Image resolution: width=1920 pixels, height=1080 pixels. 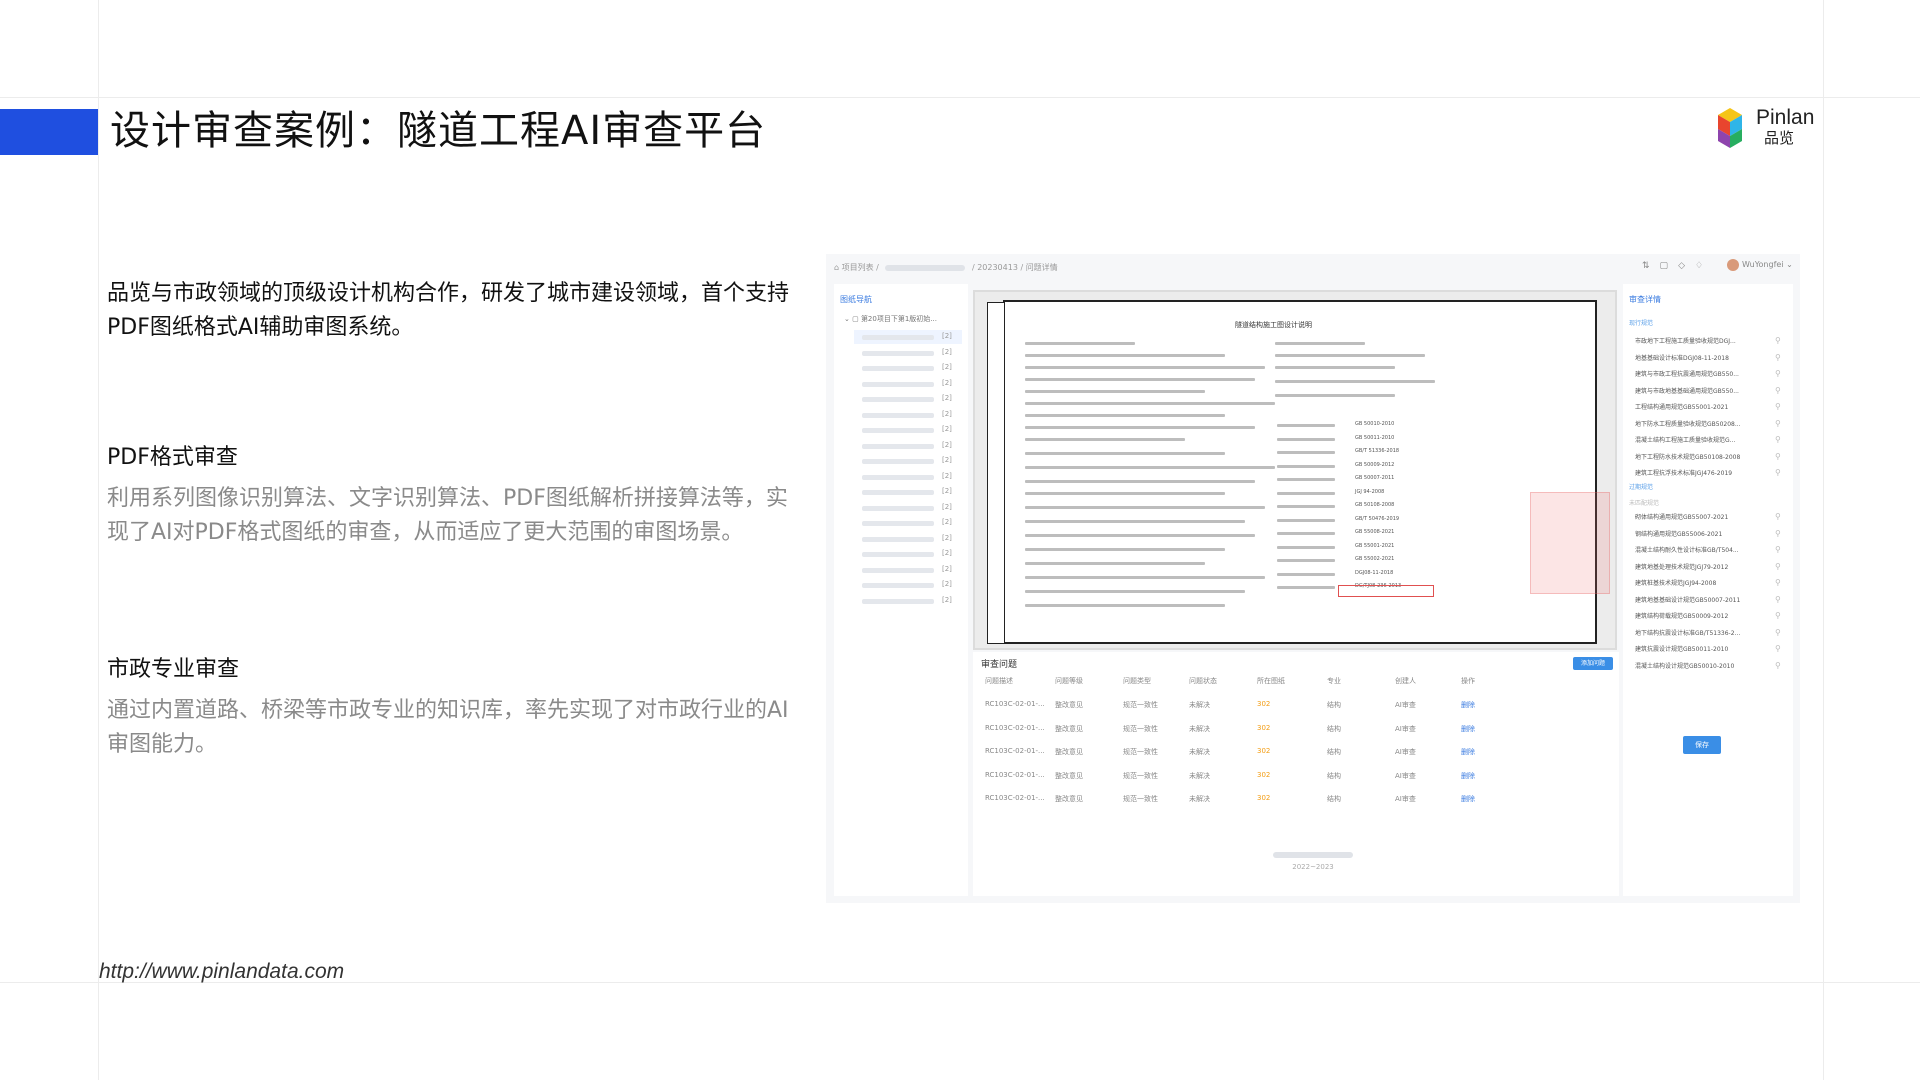 I want to click on user-name: WuYongfei ⌄, so click(x=1767, y=264).